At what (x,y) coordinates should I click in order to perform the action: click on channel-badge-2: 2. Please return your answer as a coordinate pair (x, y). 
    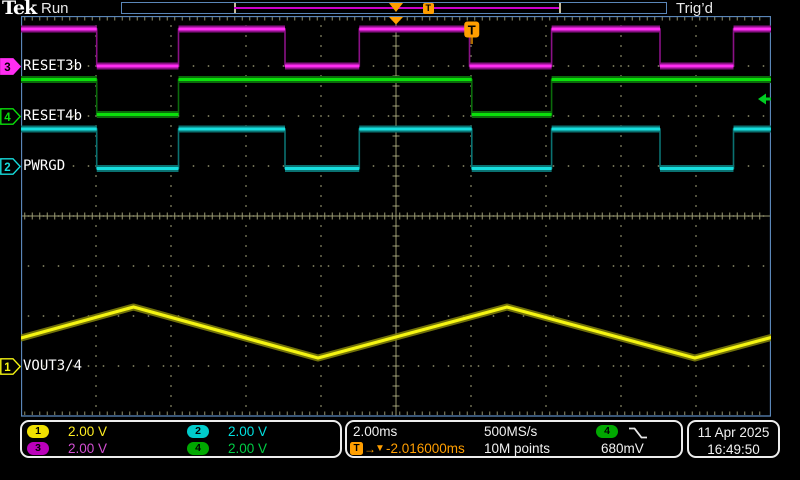
    Looking at the image, I should click on (198, 431).